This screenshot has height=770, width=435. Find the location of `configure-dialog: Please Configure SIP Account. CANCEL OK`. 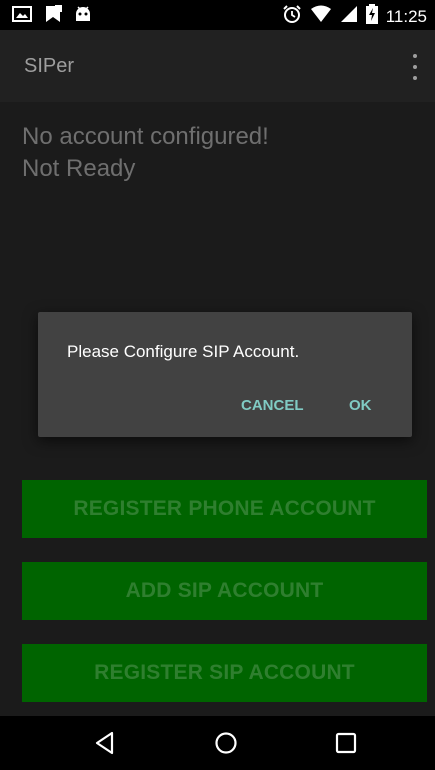

configure-dialog: Please Configure SIP Account. CANCEL OK is located at coordinates (225, 374).